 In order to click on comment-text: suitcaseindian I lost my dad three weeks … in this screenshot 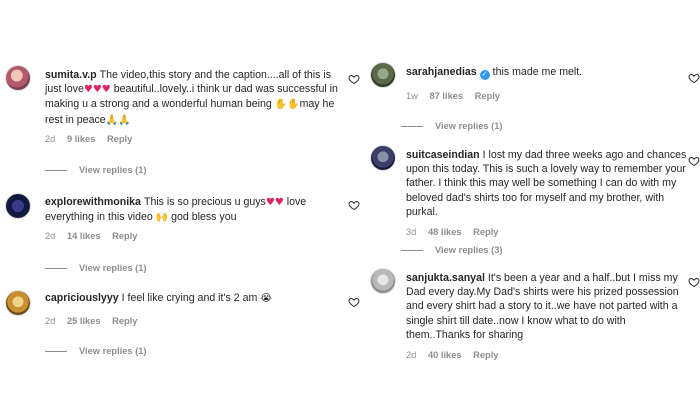, I will do `click(546, 183)`.